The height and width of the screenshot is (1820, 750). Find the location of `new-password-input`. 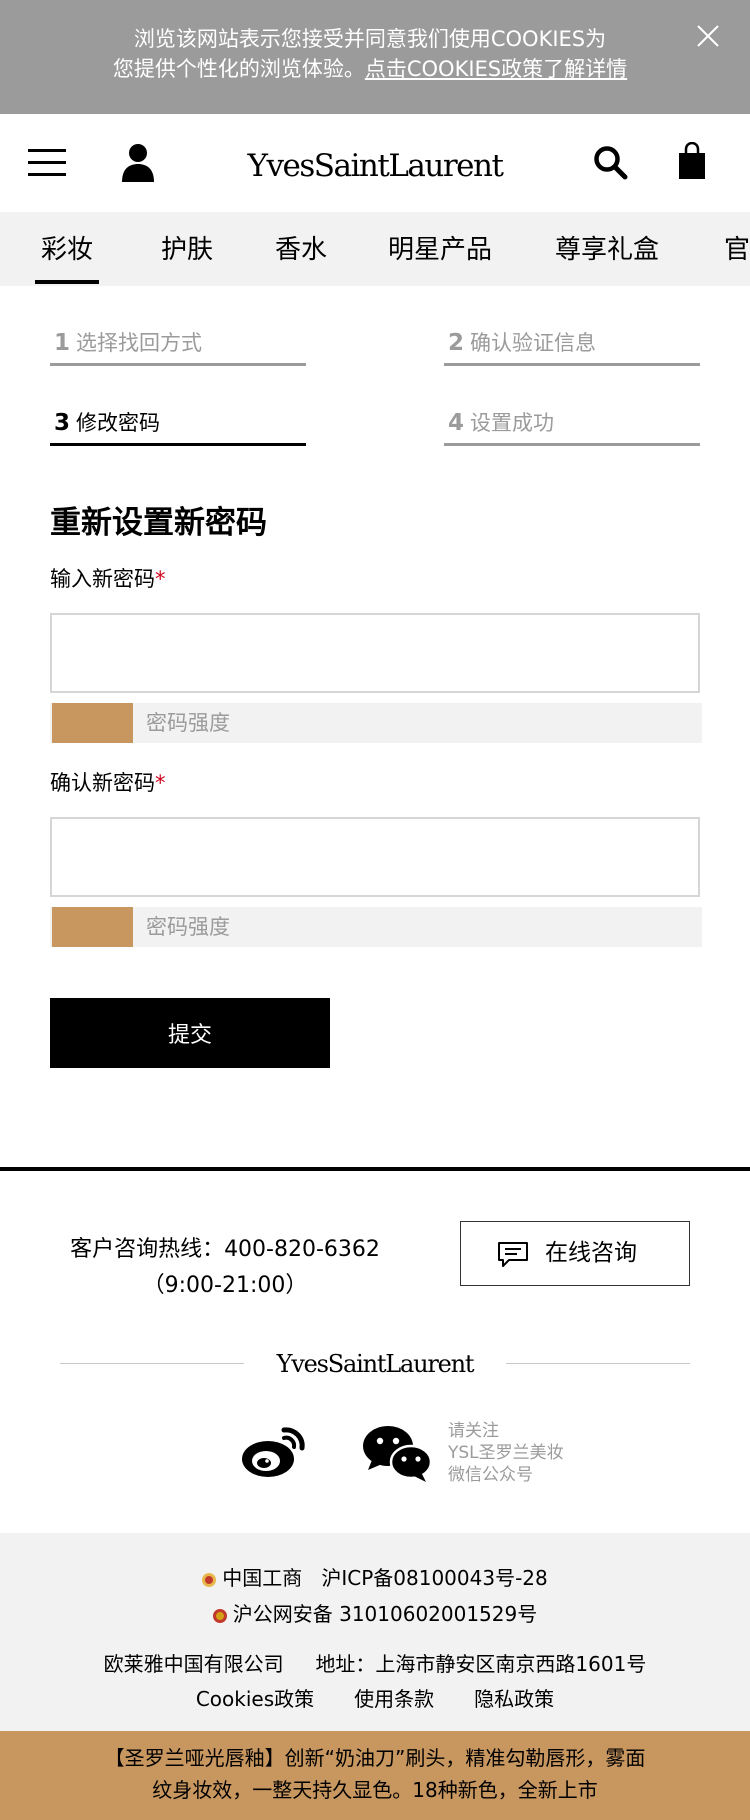

new-password-input is located at coordinates (375, 653).